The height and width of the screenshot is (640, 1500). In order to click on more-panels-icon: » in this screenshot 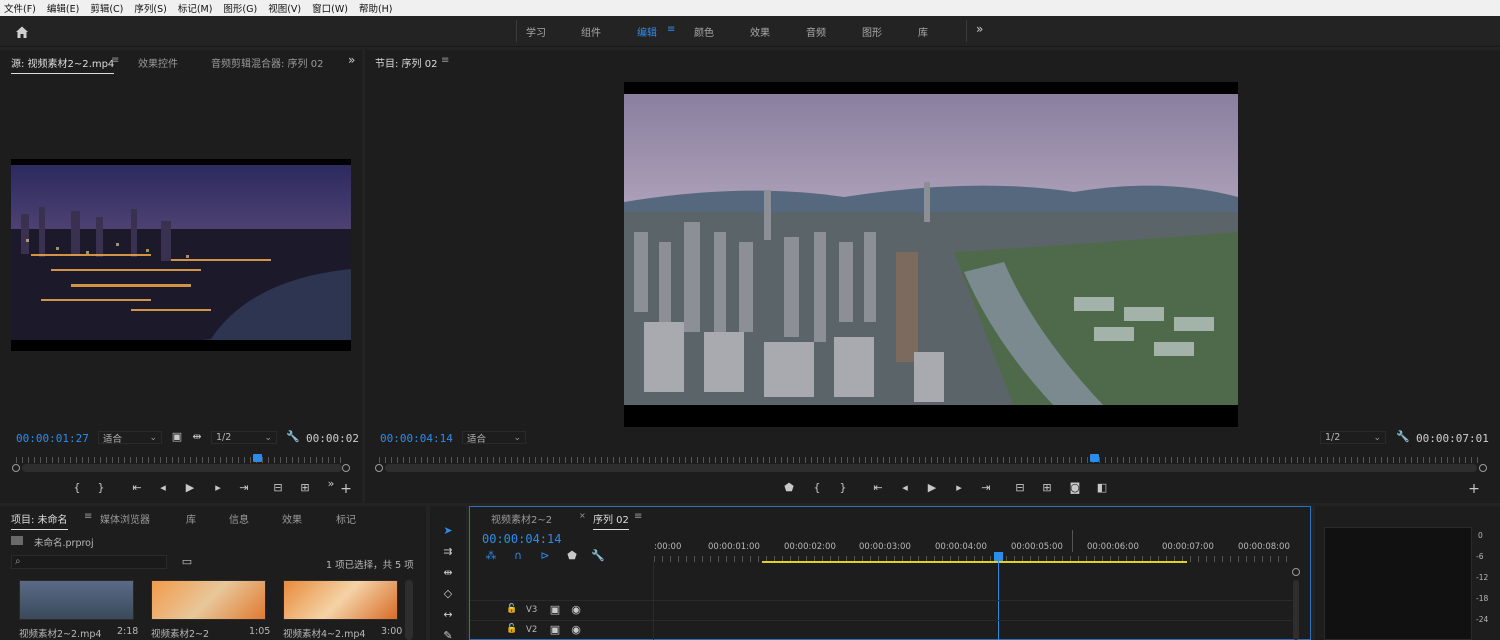, I will do `click(351, 60)`.